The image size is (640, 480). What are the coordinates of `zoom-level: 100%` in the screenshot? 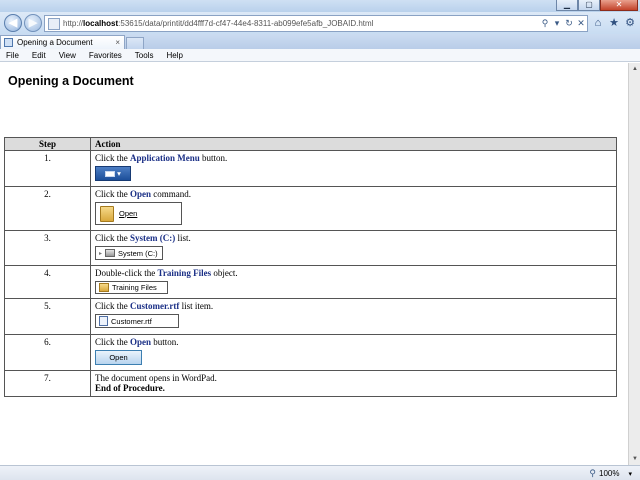 It's located at (609, 473).